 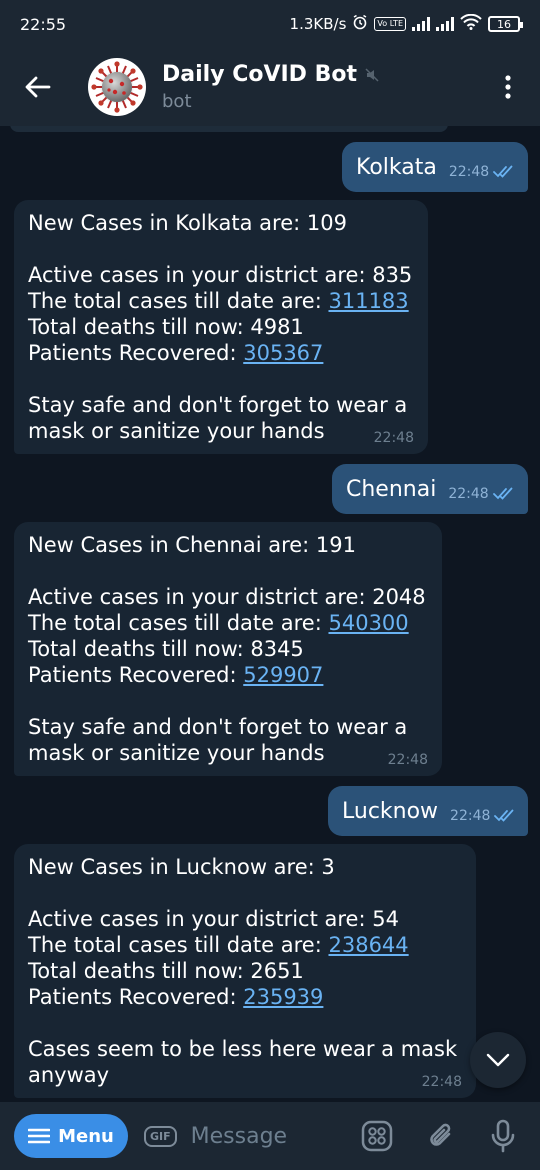 What do you see at coordinates (187, 223) in the screenshot?
I see `message-line: New Cases in Kolkata are: 109` at bounding box center [187, 223].